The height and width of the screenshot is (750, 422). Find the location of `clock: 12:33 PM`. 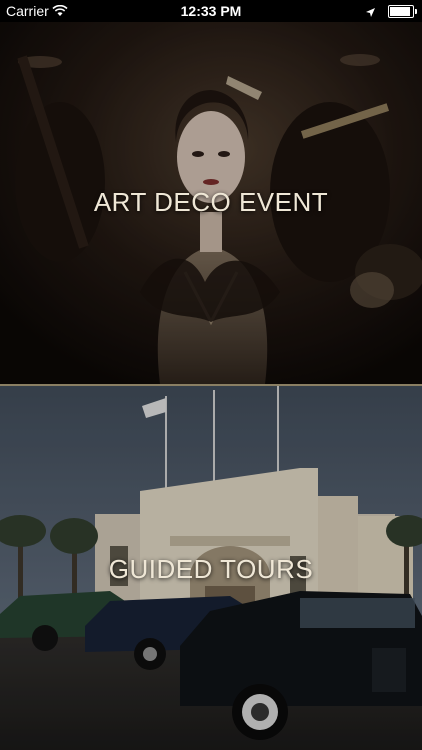

clock: 12:33 PM is located at coordinates (211, 11).